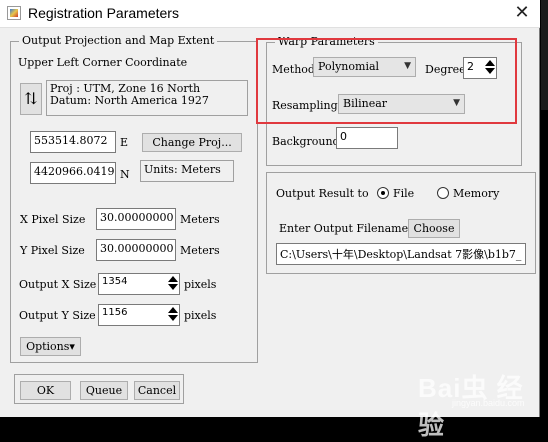 This screenshot has width=548, height=442. What do you see at coordinates (367, 138) in the screenshot?
I see `background-input: 0` at bounding box center [367, 138].